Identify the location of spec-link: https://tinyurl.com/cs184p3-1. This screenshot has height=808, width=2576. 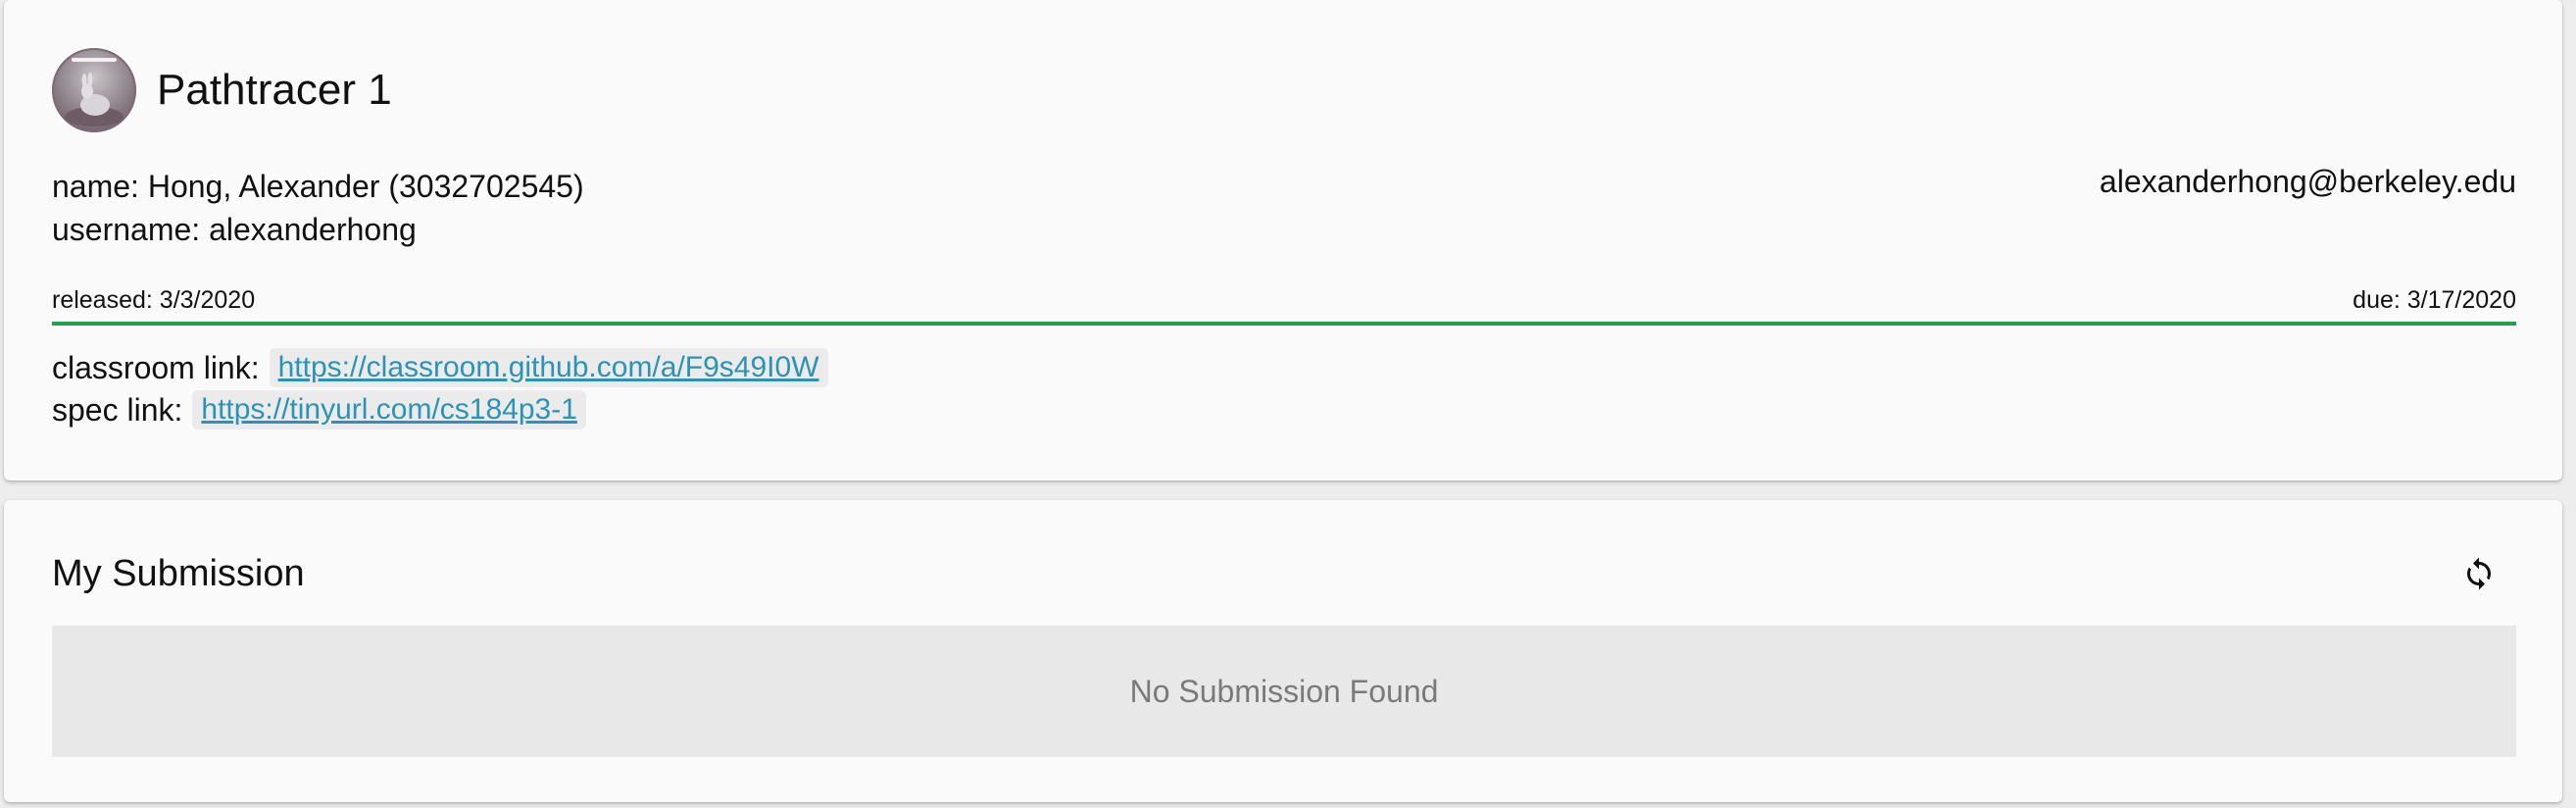
(389, 409).